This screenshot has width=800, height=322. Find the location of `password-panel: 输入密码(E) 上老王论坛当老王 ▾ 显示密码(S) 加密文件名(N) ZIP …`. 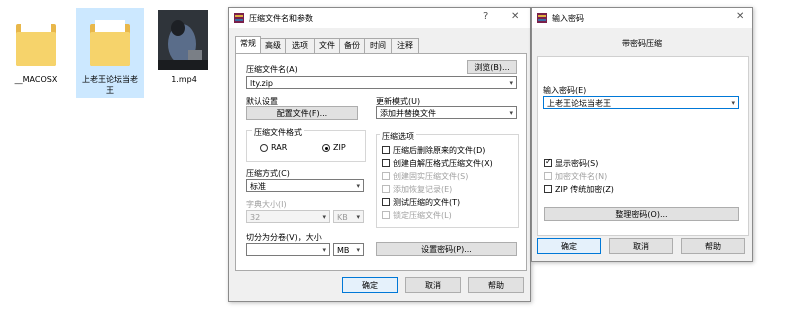

password-panel: 输入密码(E) 上老王论坛当老王 ▾ 显示密码(S) 加密文件名(N) ZIP … is located at coordinates (643, 146).